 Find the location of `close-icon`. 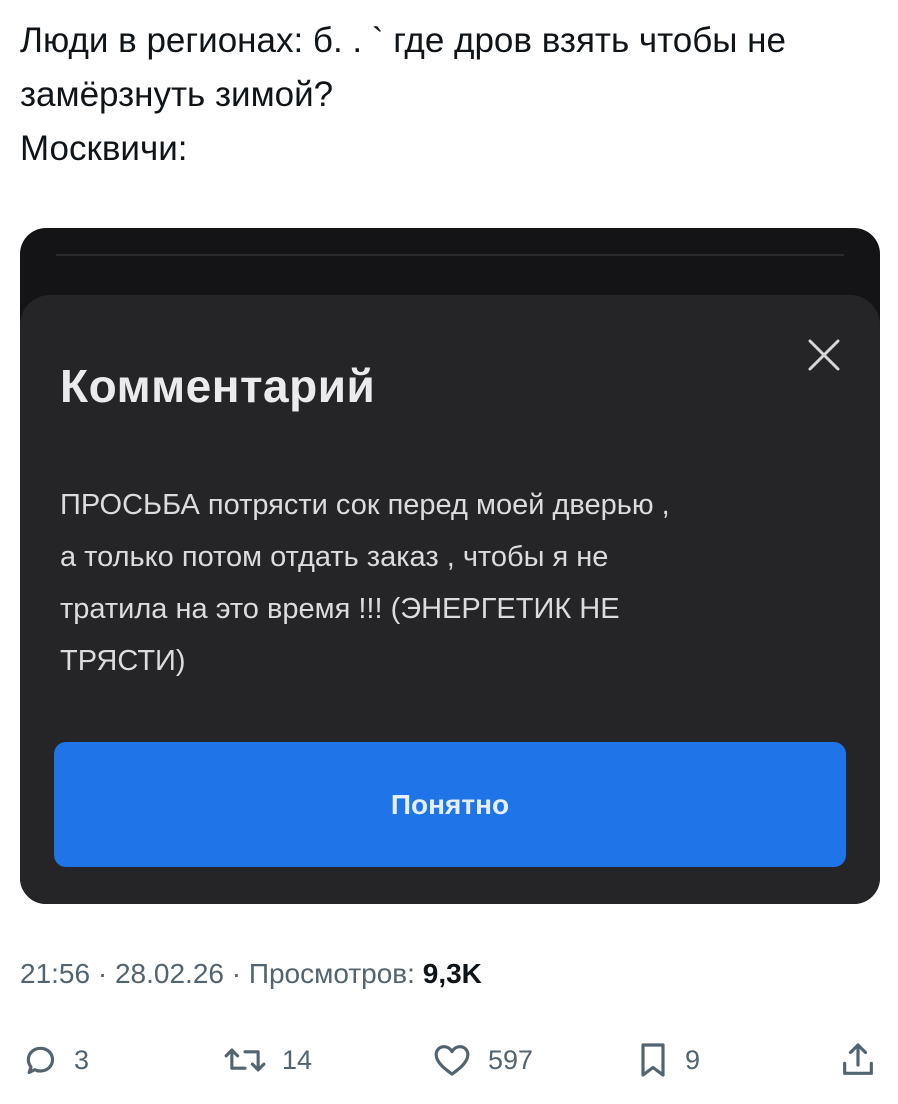

close-icon is located at coordinates (824, 355).